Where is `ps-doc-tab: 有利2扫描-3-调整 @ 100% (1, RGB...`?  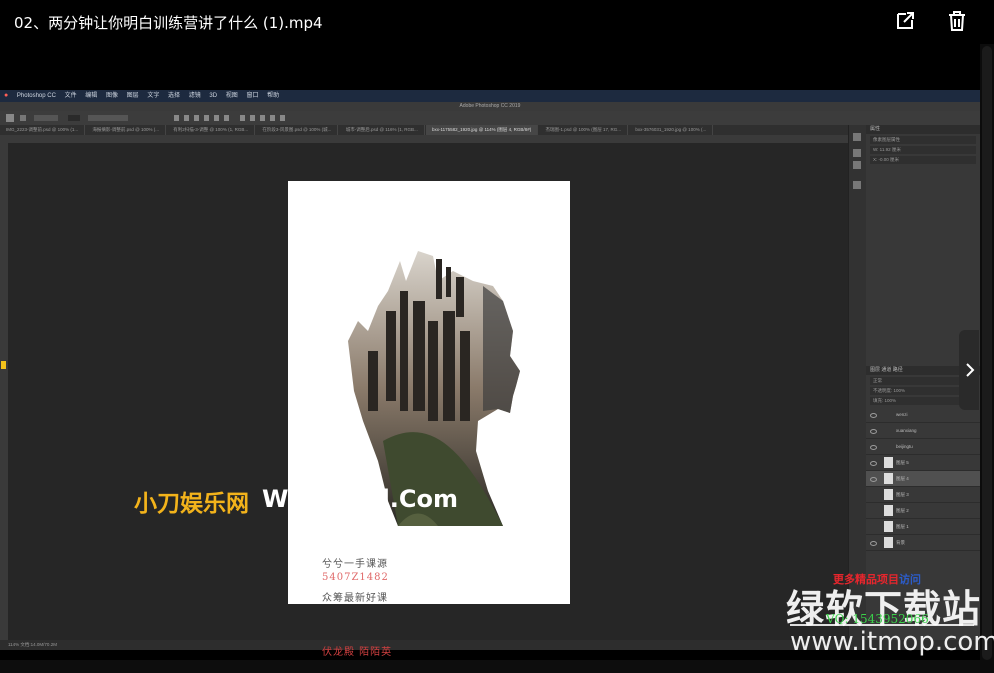
ps-doc-tab: 有利2扫描-3-调整 @ 100% (1, RGB... is located at coordinates (211, 130).